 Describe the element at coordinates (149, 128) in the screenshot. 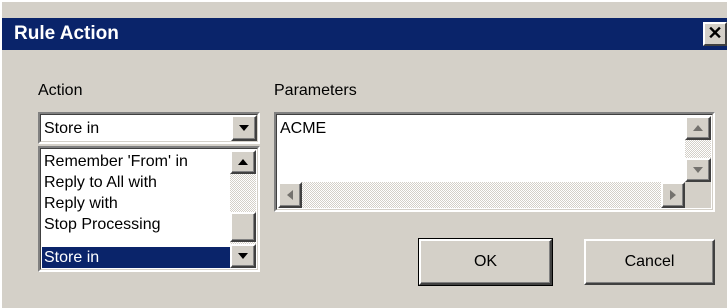

I see `action-combobox: Store in` at that location.